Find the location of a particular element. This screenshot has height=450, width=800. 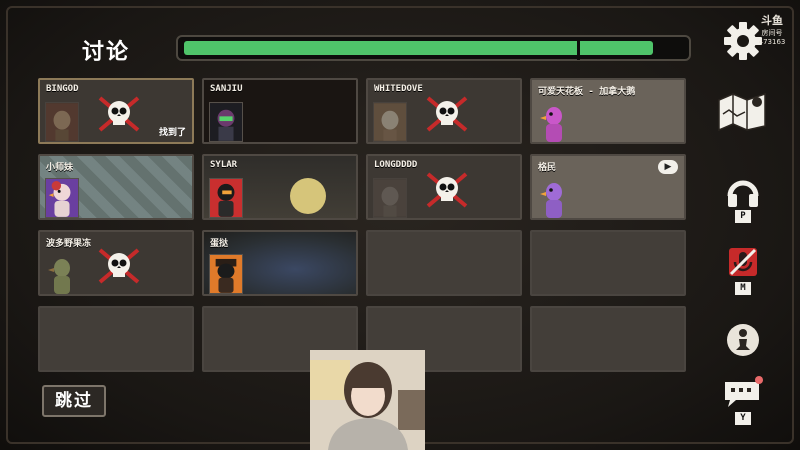

role-pawn-icon is located at coordinates (743, 340).